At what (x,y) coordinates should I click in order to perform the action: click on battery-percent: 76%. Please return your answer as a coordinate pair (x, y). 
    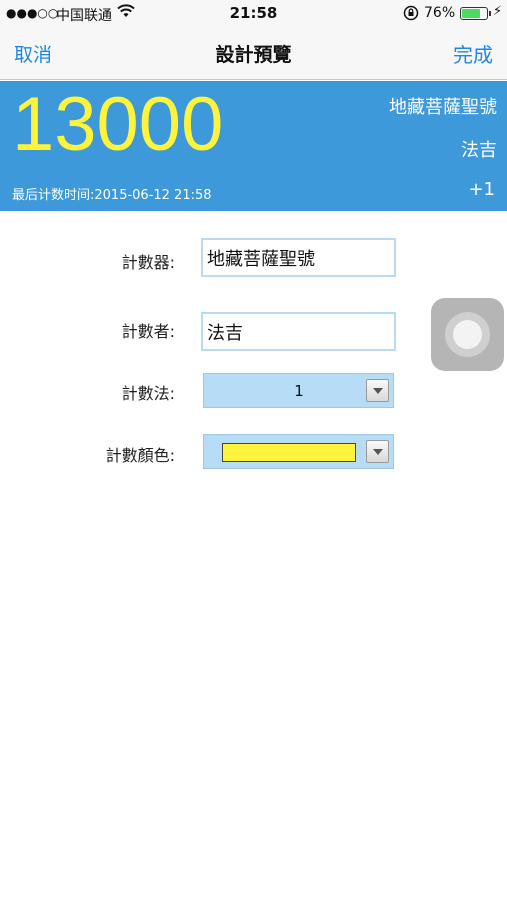
    Looking at the image, I should click on (440, 13).